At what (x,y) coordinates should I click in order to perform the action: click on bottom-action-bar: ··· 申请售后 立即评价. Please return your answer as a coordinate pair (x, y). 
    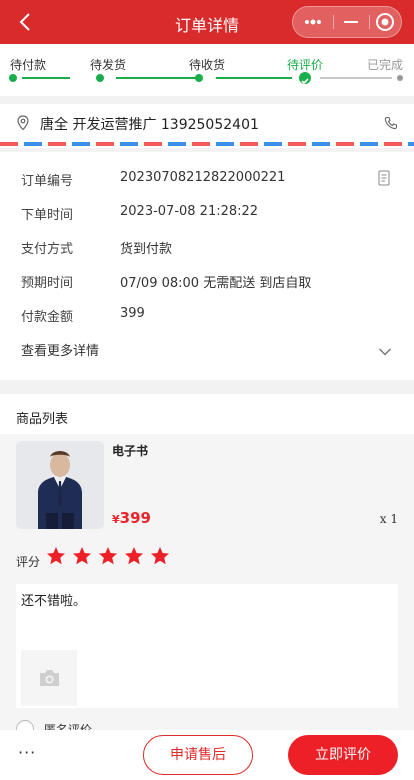
    Looking at the image, I should click on (207, 755).